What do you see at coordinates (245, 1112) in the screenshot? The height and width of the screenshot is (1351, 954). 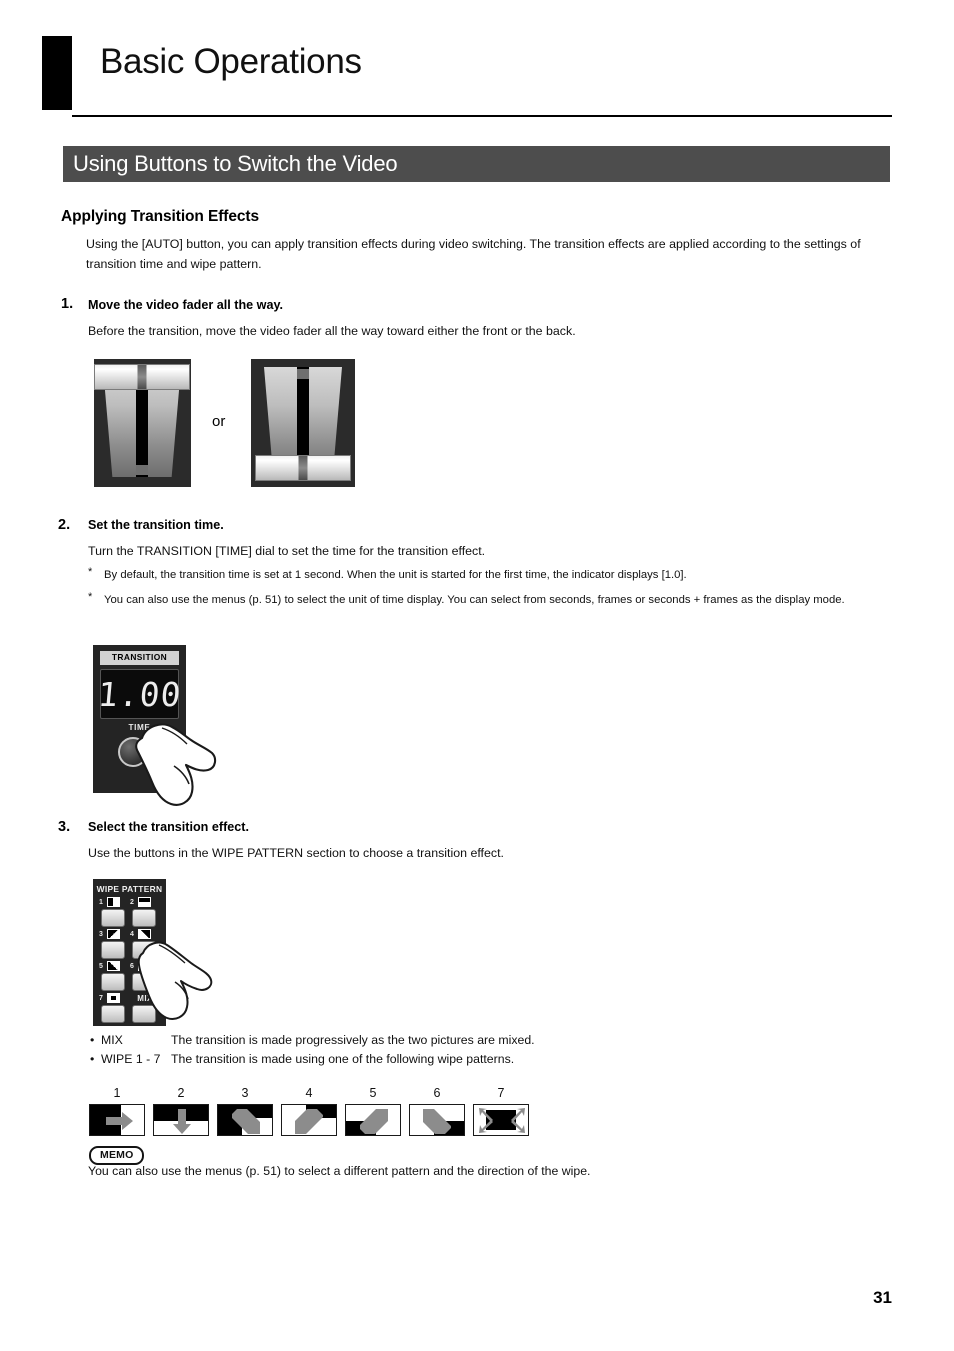 I see `wipe-diagram-3-fill-top` at bounding box center [245, 1112].